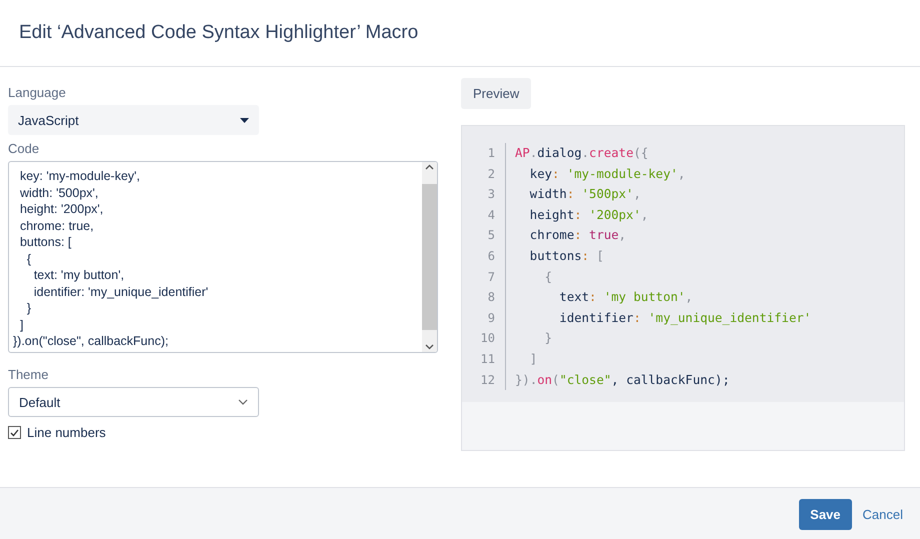 The image size is (920, 539). I want to click on line-number: 6, so click(490, 256).